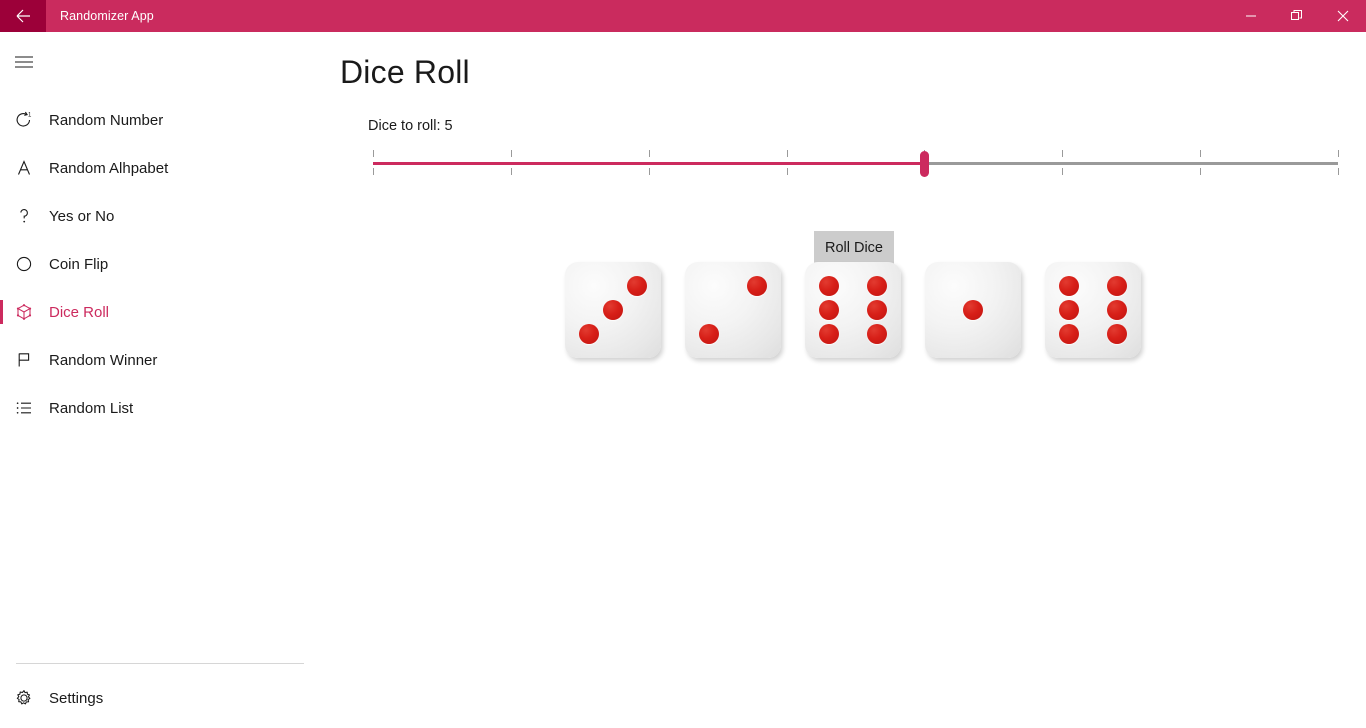  I want to click on hamburger-menu-button, so click(24, 64).